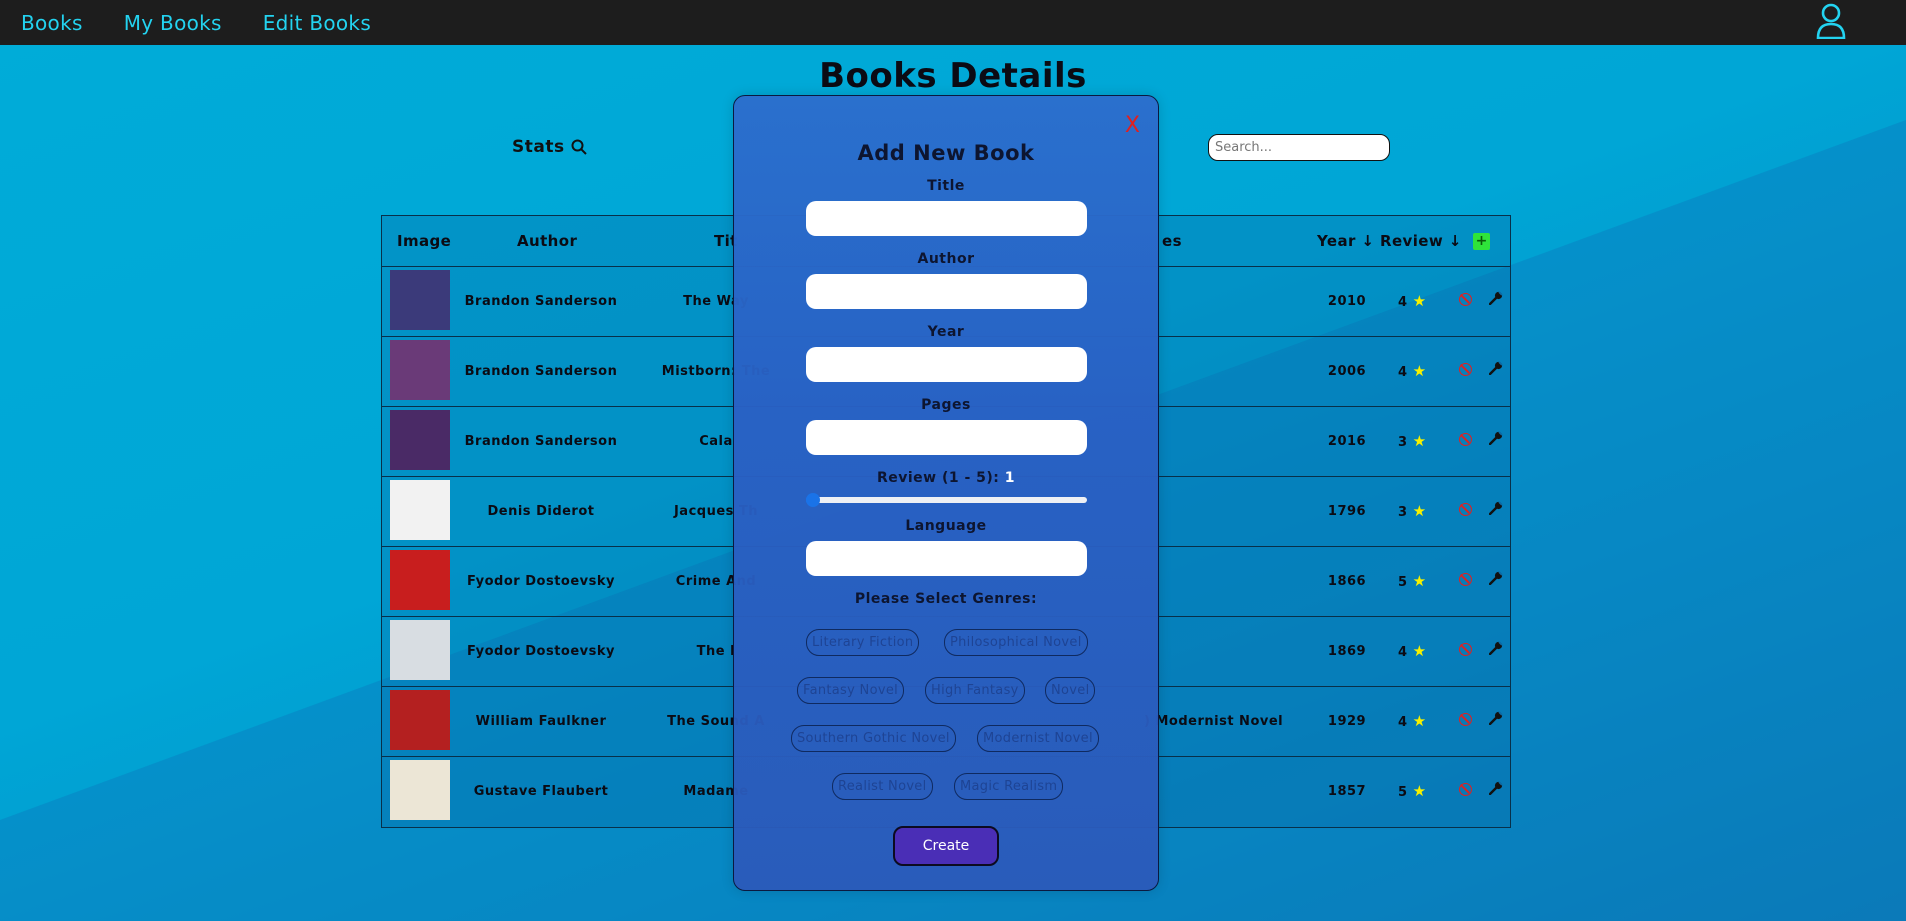  What do you see at coordinates (863, 642) in the screenshot?
I see `genre-literary-fiction: Literary Fiction` at bounding box center [863, 642].